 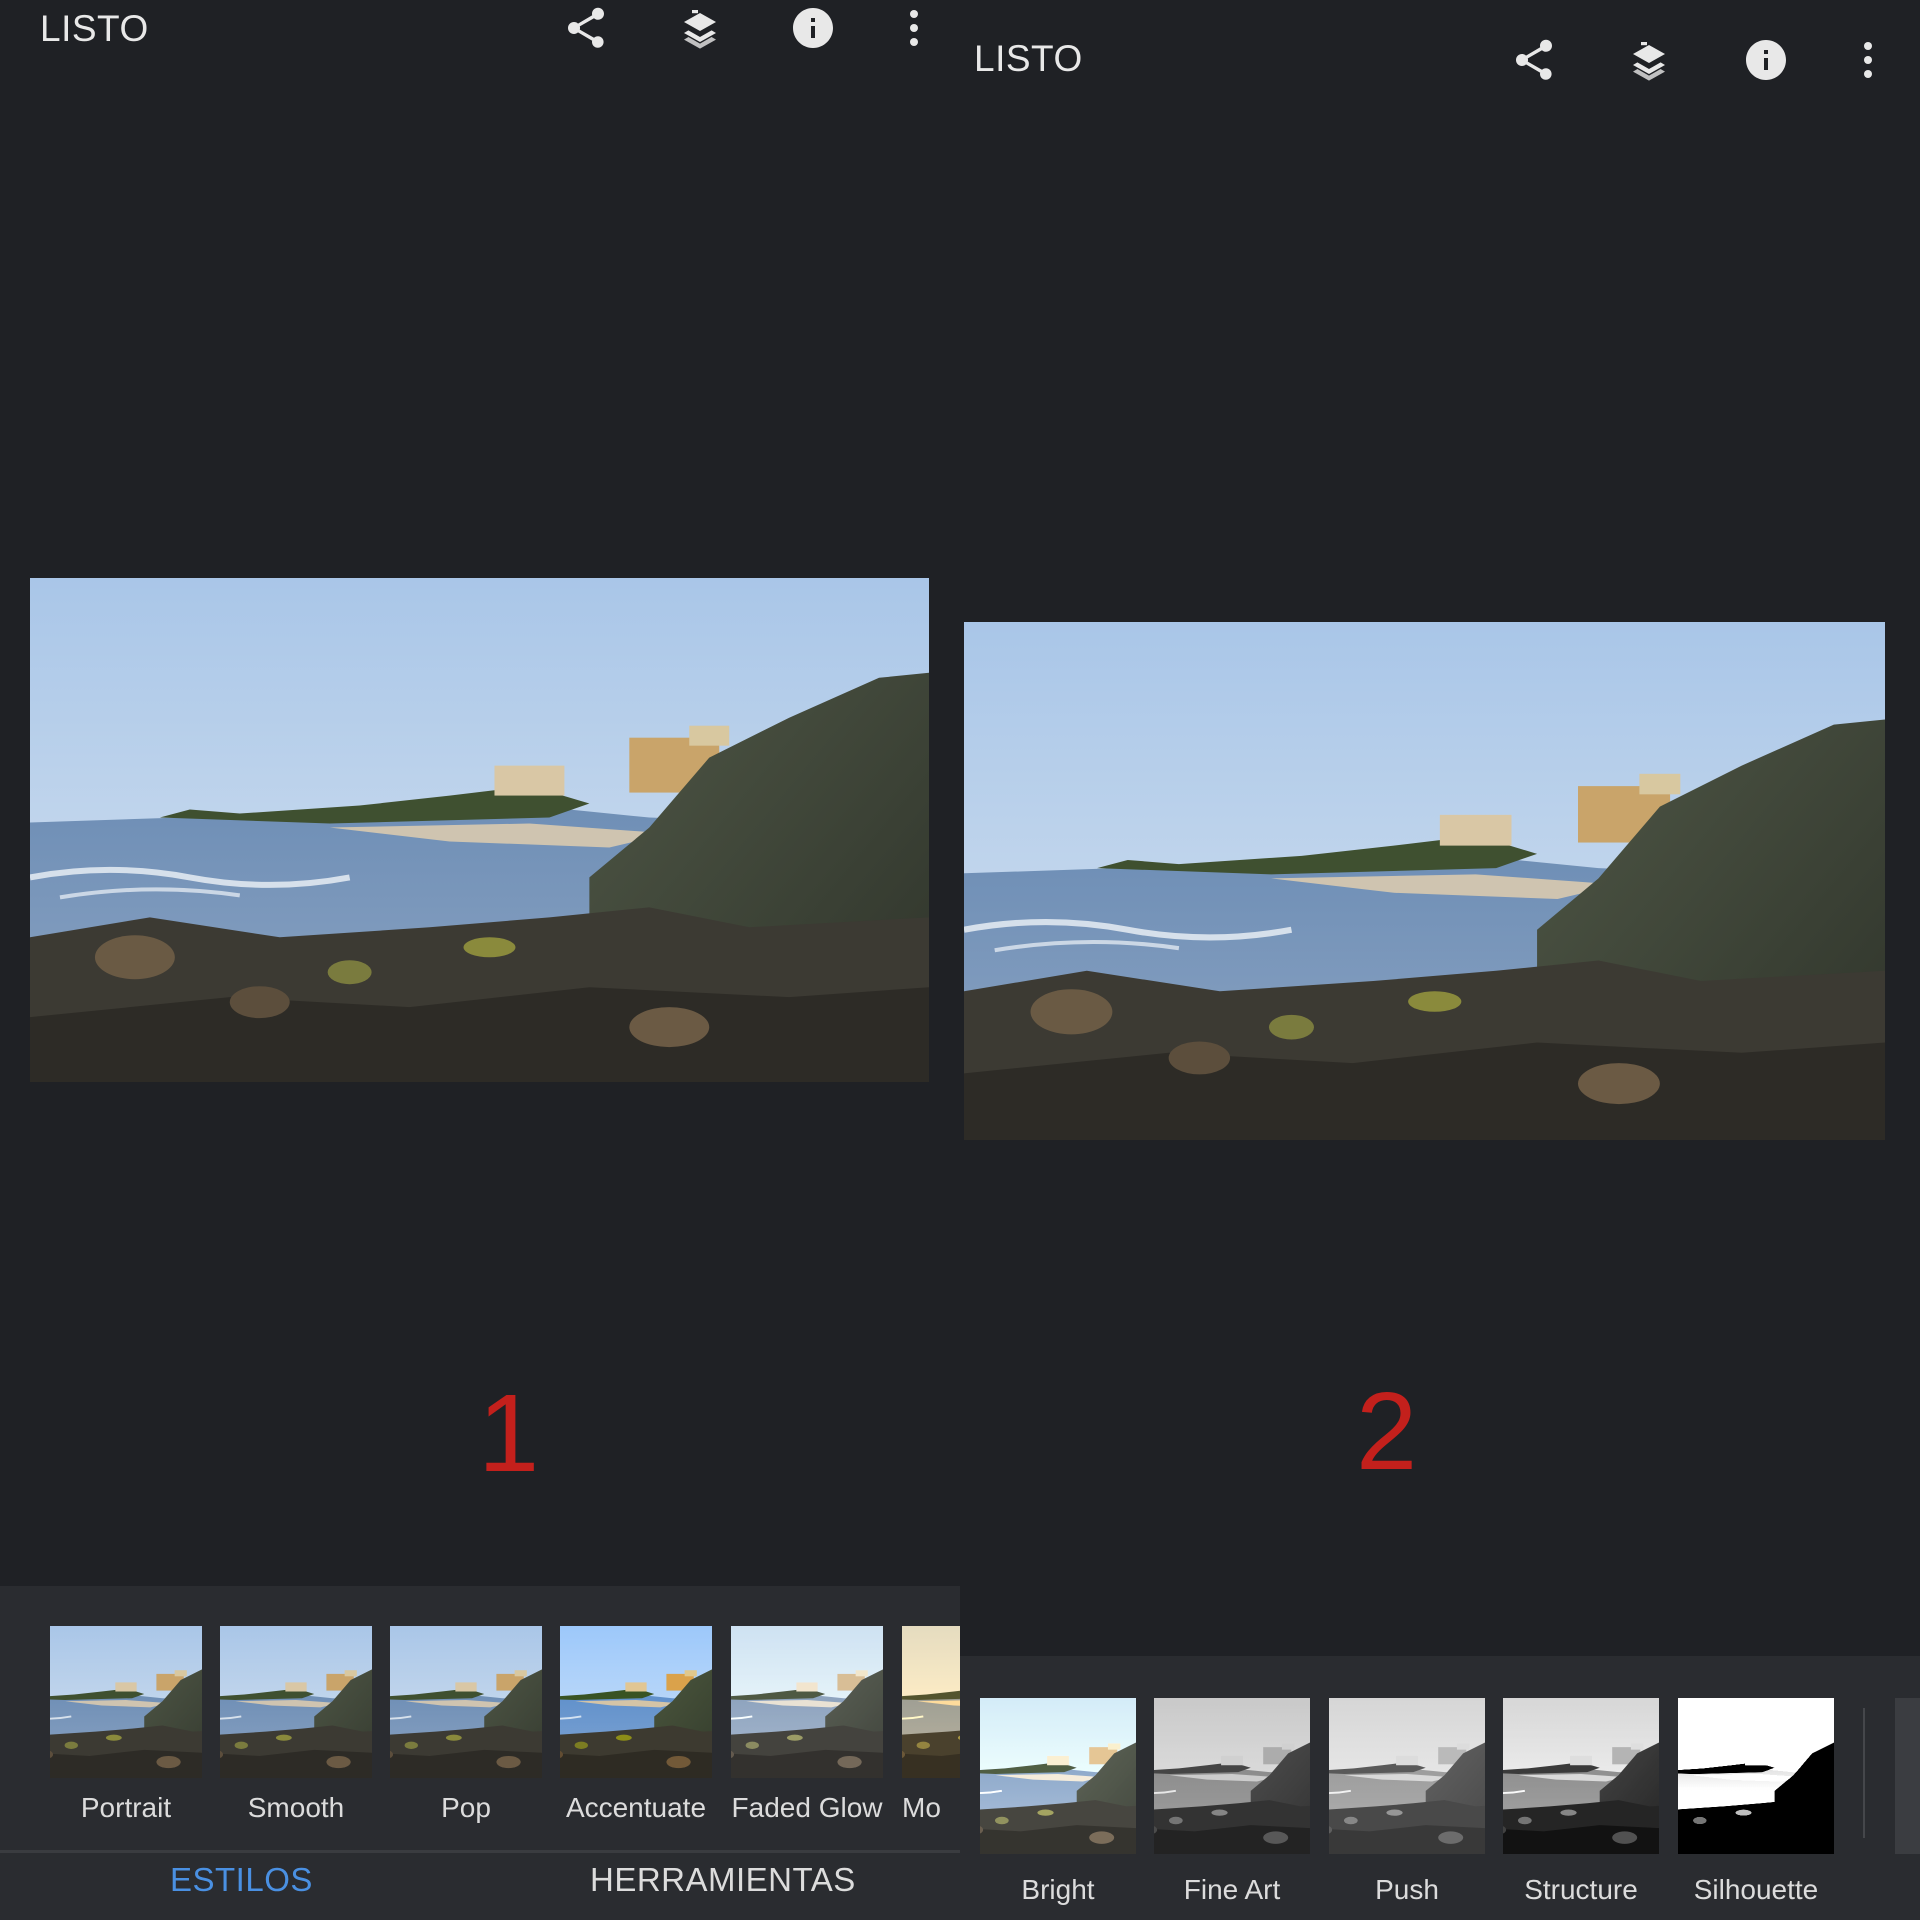 I want to click on style-thumb-partial: Mo, so click(x=931, y=1726).